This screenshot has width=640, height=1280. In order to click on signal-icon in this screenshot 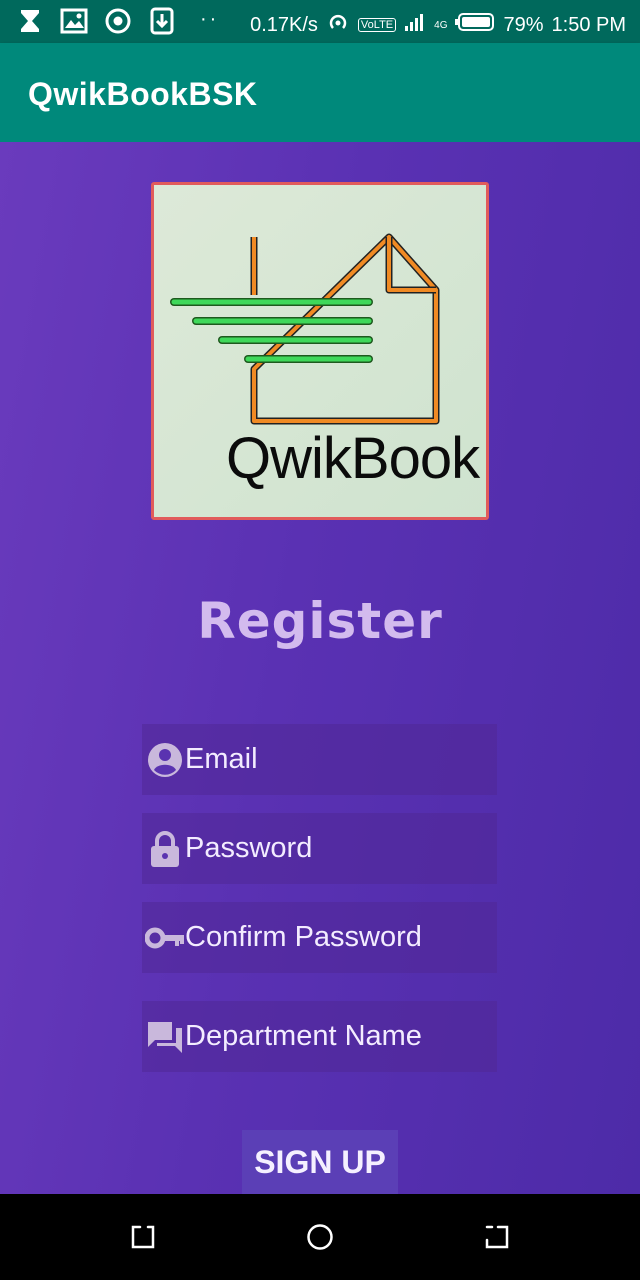, I will do `click(415, 25)`.